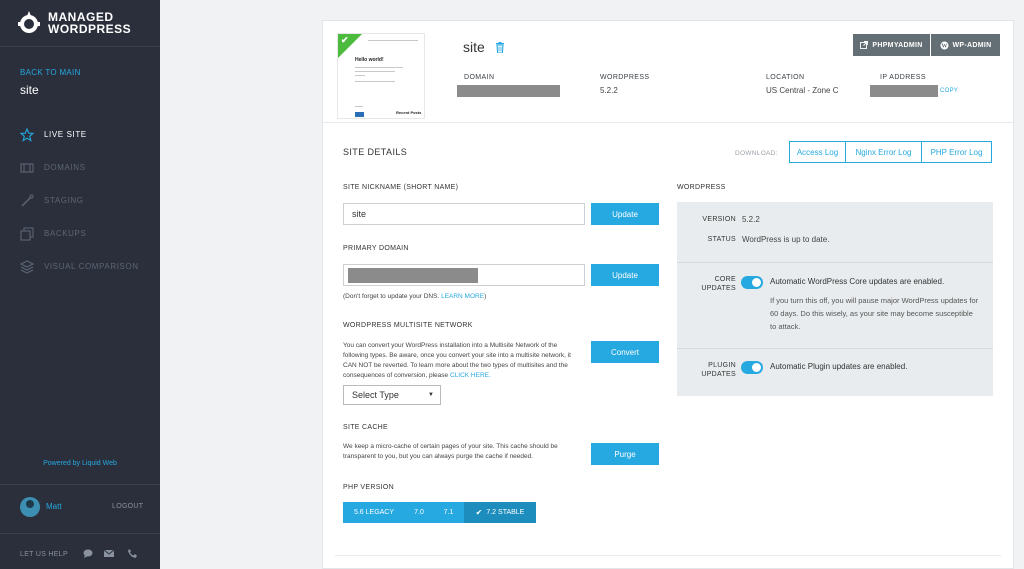 The width and height of the screenshot is (1024, 569). Describe the element at coordinates (474, 47) in the screenshot. I see `page-title: site` at that location.